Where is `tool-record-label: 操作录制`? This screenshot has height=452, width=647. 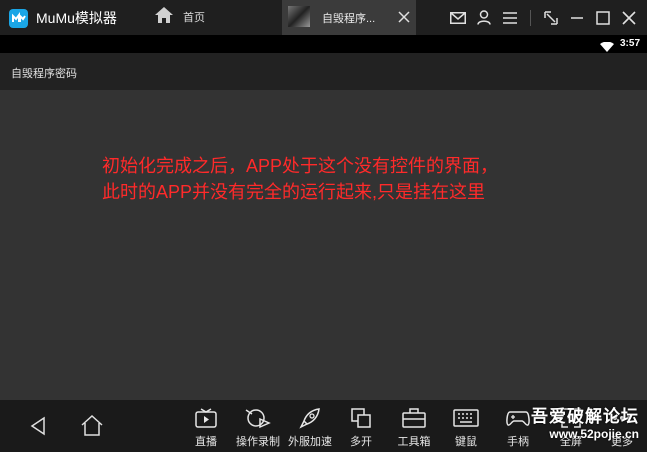 tool-record-label: 操作录制 is located at coordinates (258, 442).